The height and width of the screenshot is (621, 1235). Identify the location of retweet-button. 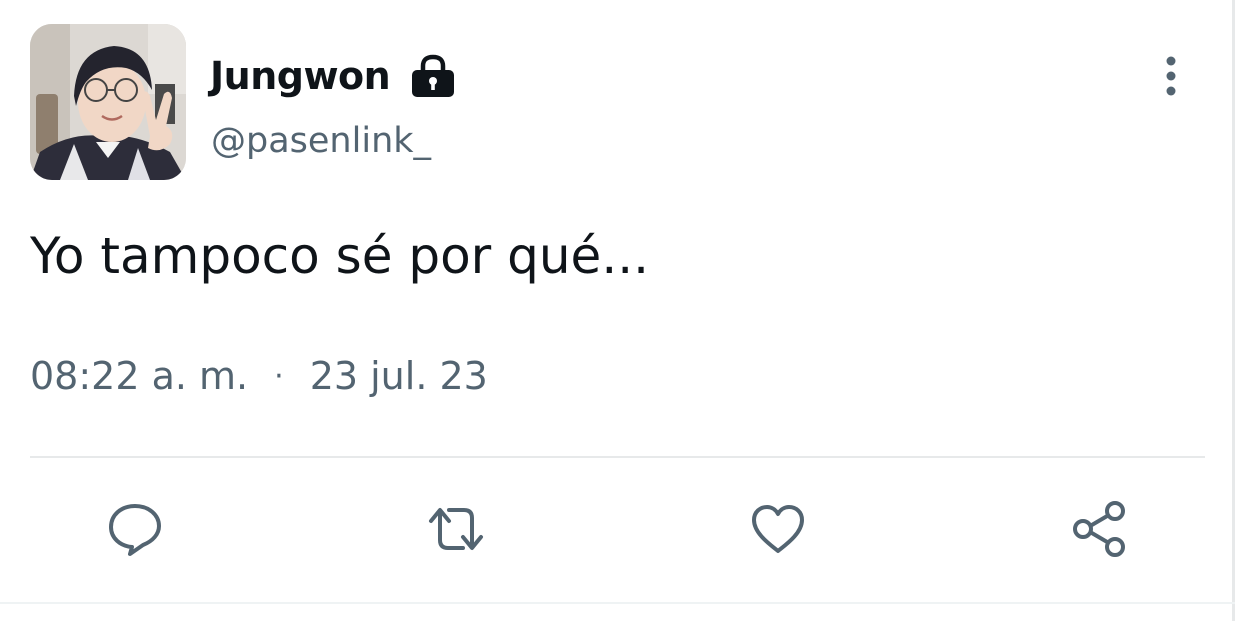
(456, 529).